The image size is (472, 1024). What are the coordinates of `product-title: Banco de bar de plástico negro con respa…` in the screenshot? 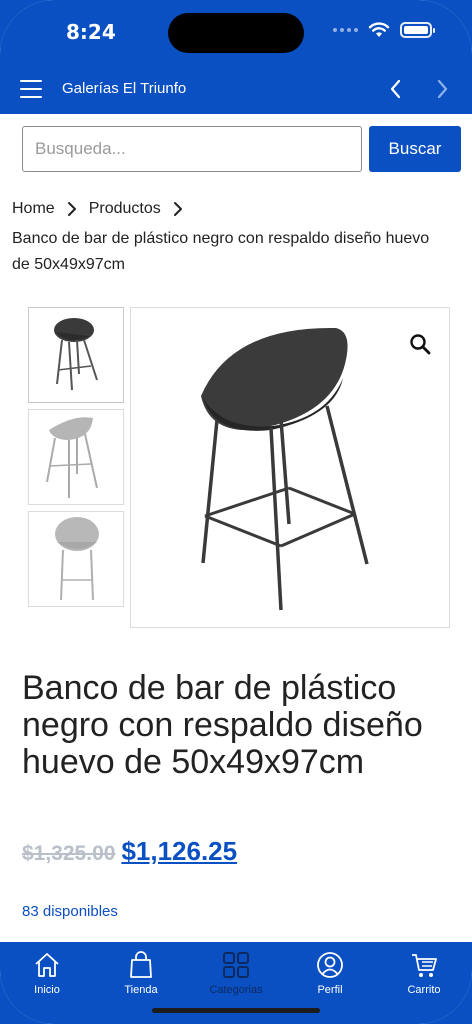 It's located at (222, 725).